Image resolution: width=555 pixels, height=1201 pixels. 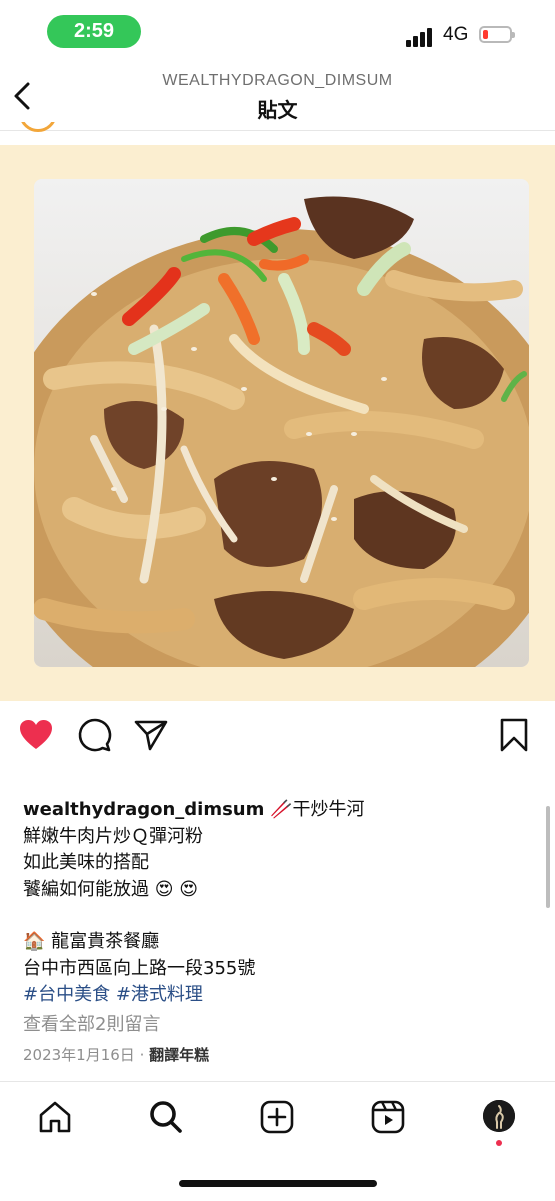 What do you see at coordinates (94, 31) in the screenshot?
I see `status-time: 2:59` at bounding box center [94, 31].